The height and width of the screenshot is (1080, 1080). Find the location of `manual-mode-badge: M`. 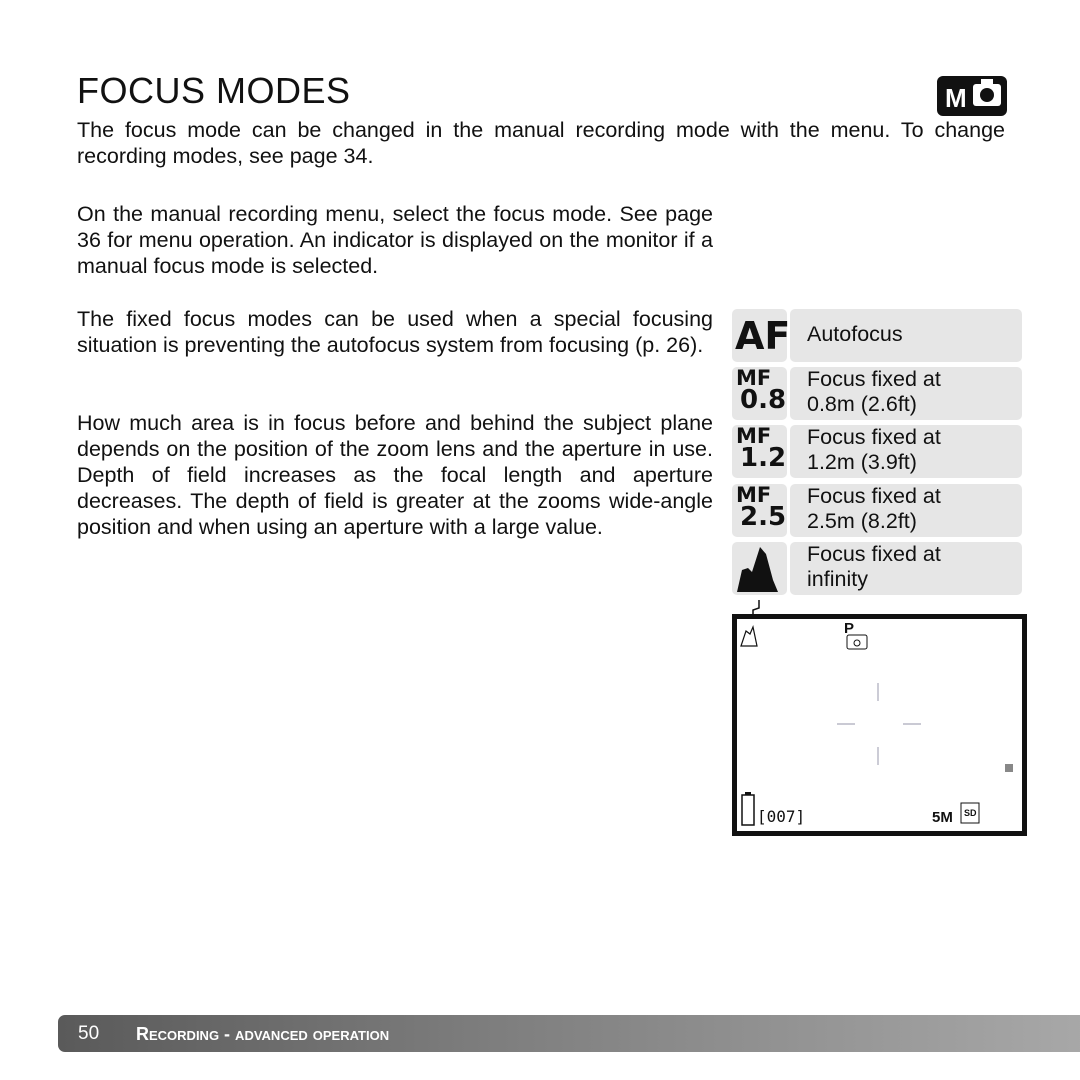

manual-mode-badge: M is located at coordinates (972, 96).